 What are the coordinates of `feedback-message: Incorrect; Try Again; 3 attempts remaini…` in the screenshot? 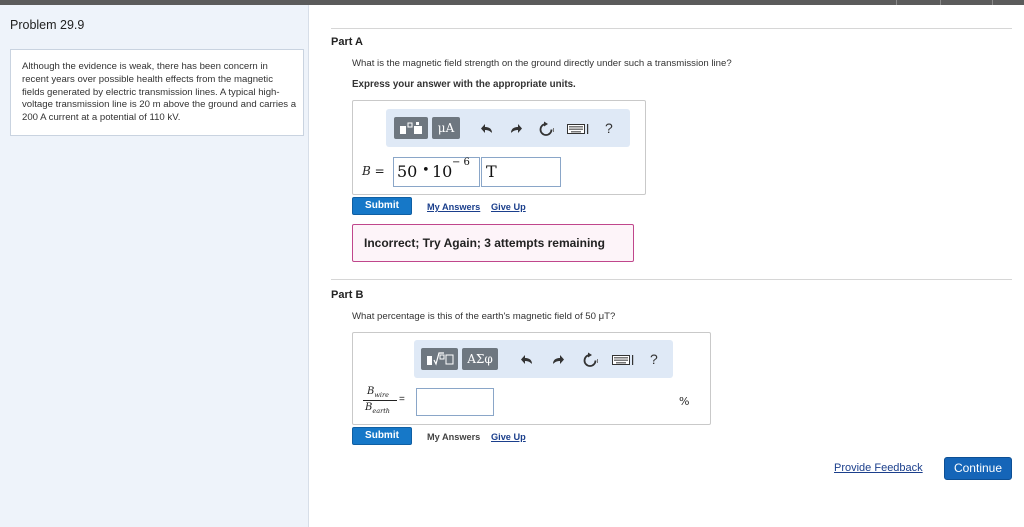 It's located at (484, 243).